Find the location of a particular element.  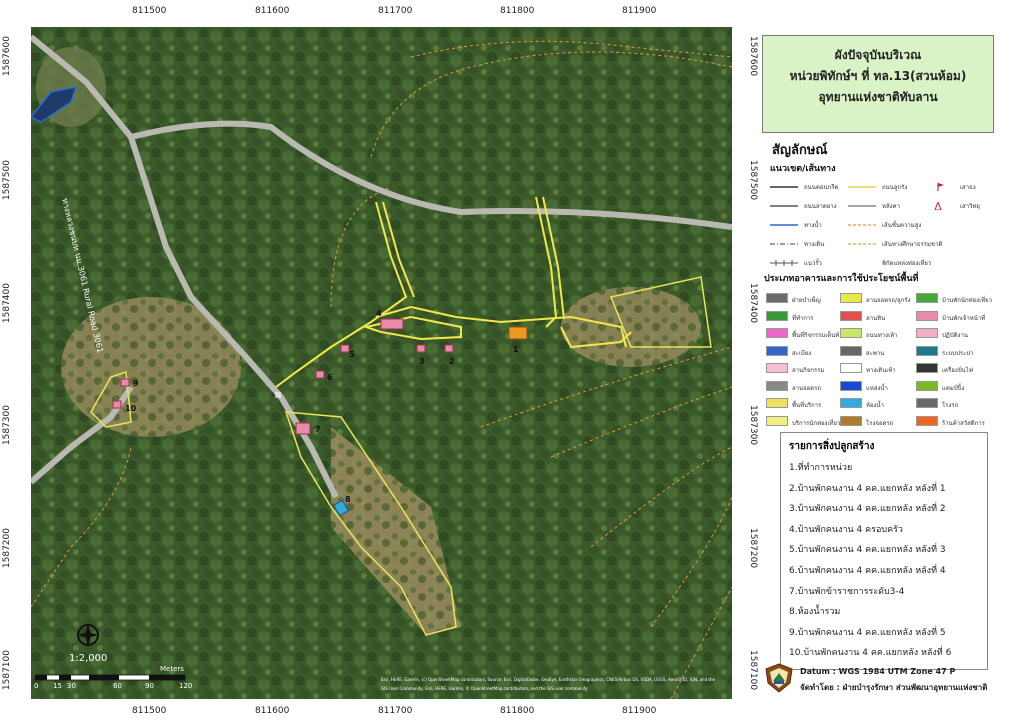

legend-line-label: เสาวิทยุ is located at coordinates (970, 206).